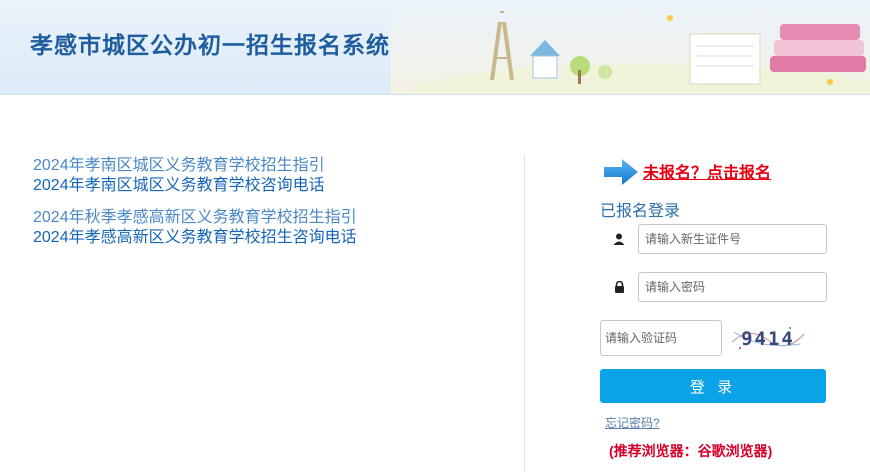  I want to click on link-gaoxin-guide: 2024年秋季孝感高新区义务教育学校招生指引, so click(243, 218).